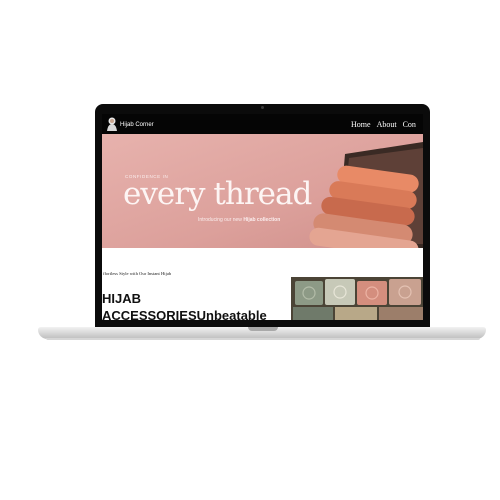 Image resolution: width=500 pixels, height=500 pixels. What do you see at coordinates (357, 298) in the screenshot?
I see `accessories-photo` at bounding box center [357, 298].